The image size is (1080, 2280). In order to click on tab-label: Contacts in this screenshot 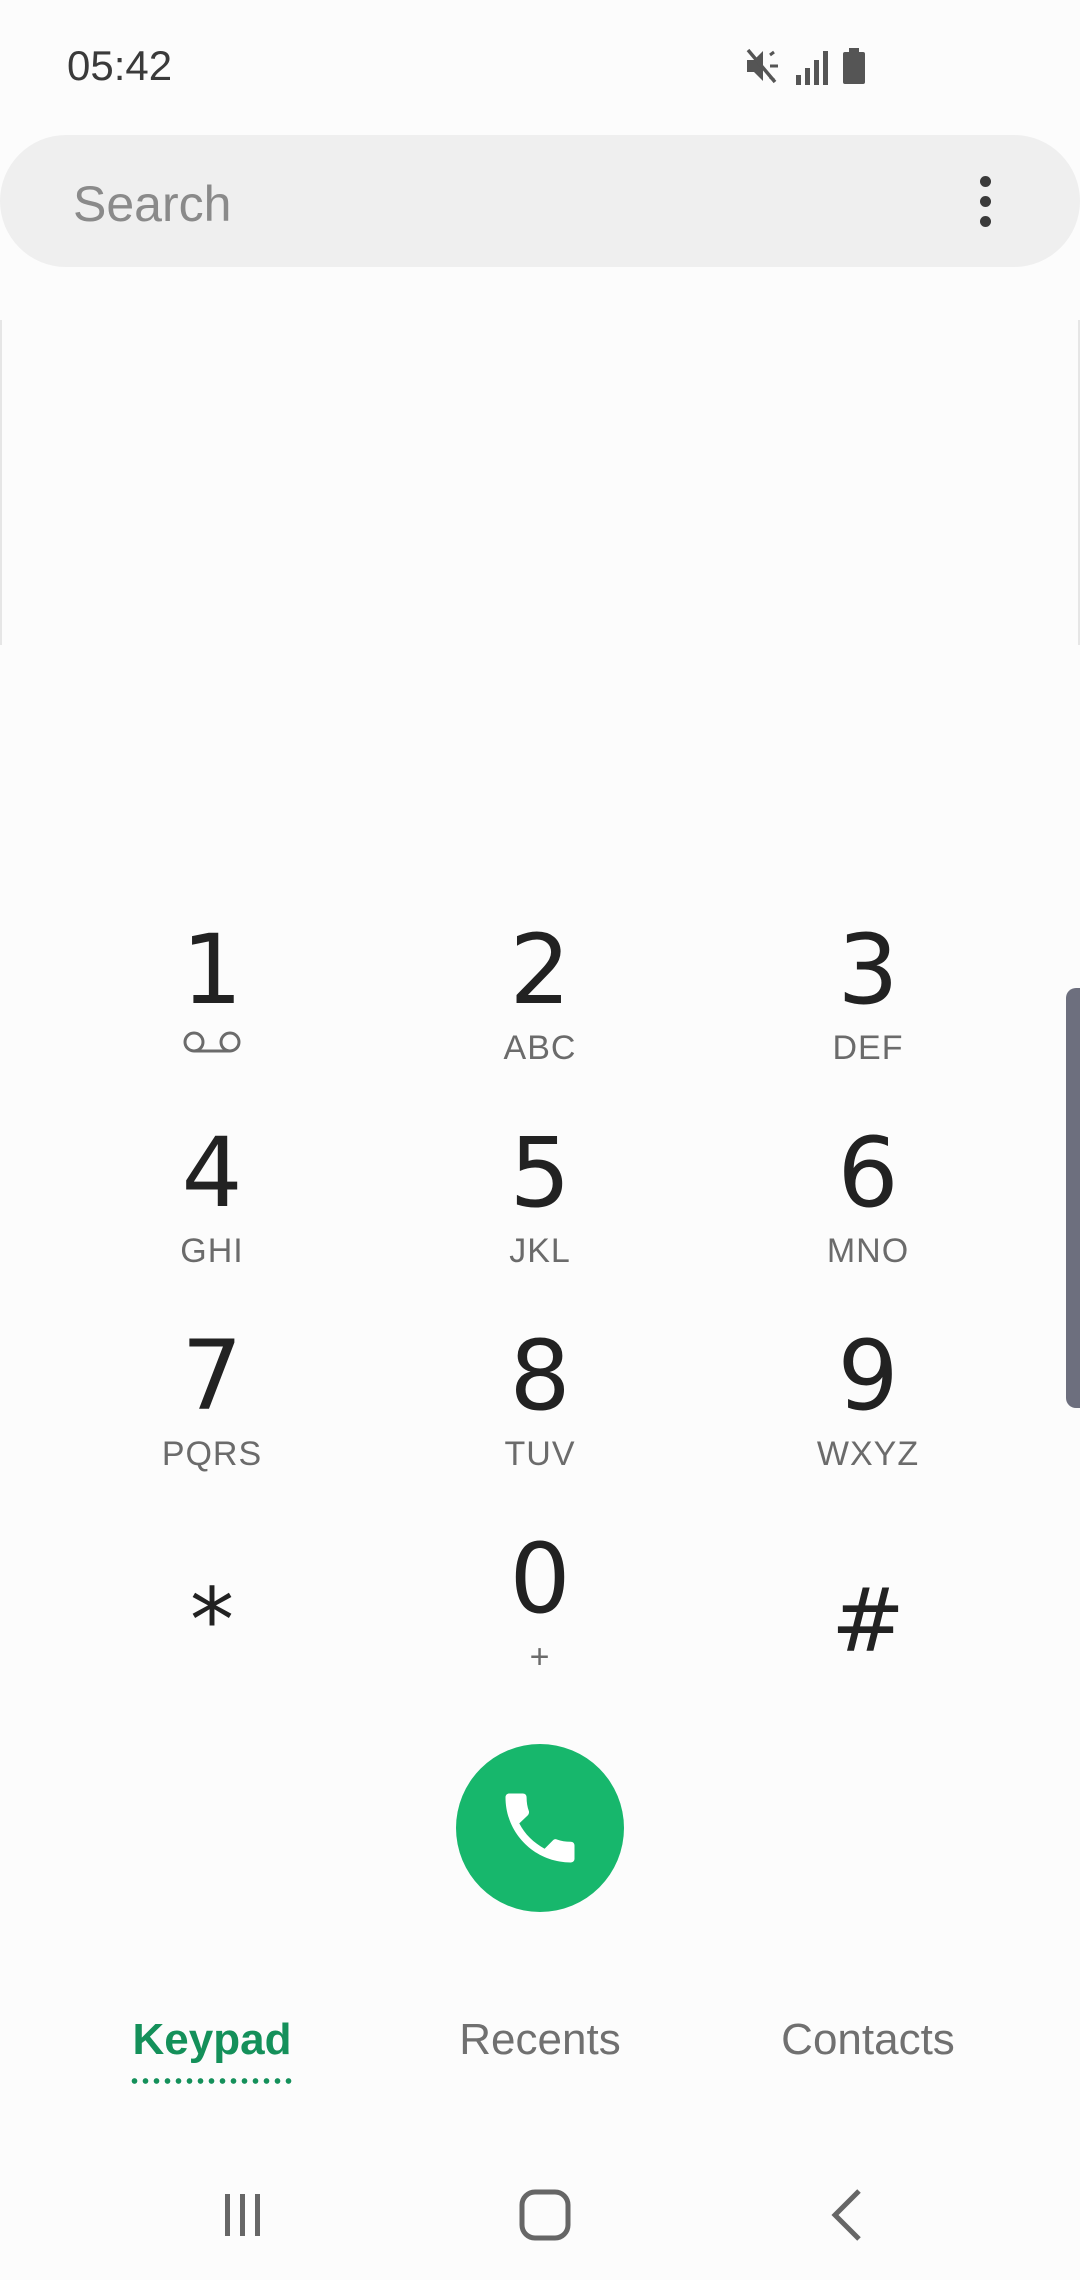, I will do `click(868, 2039)`.